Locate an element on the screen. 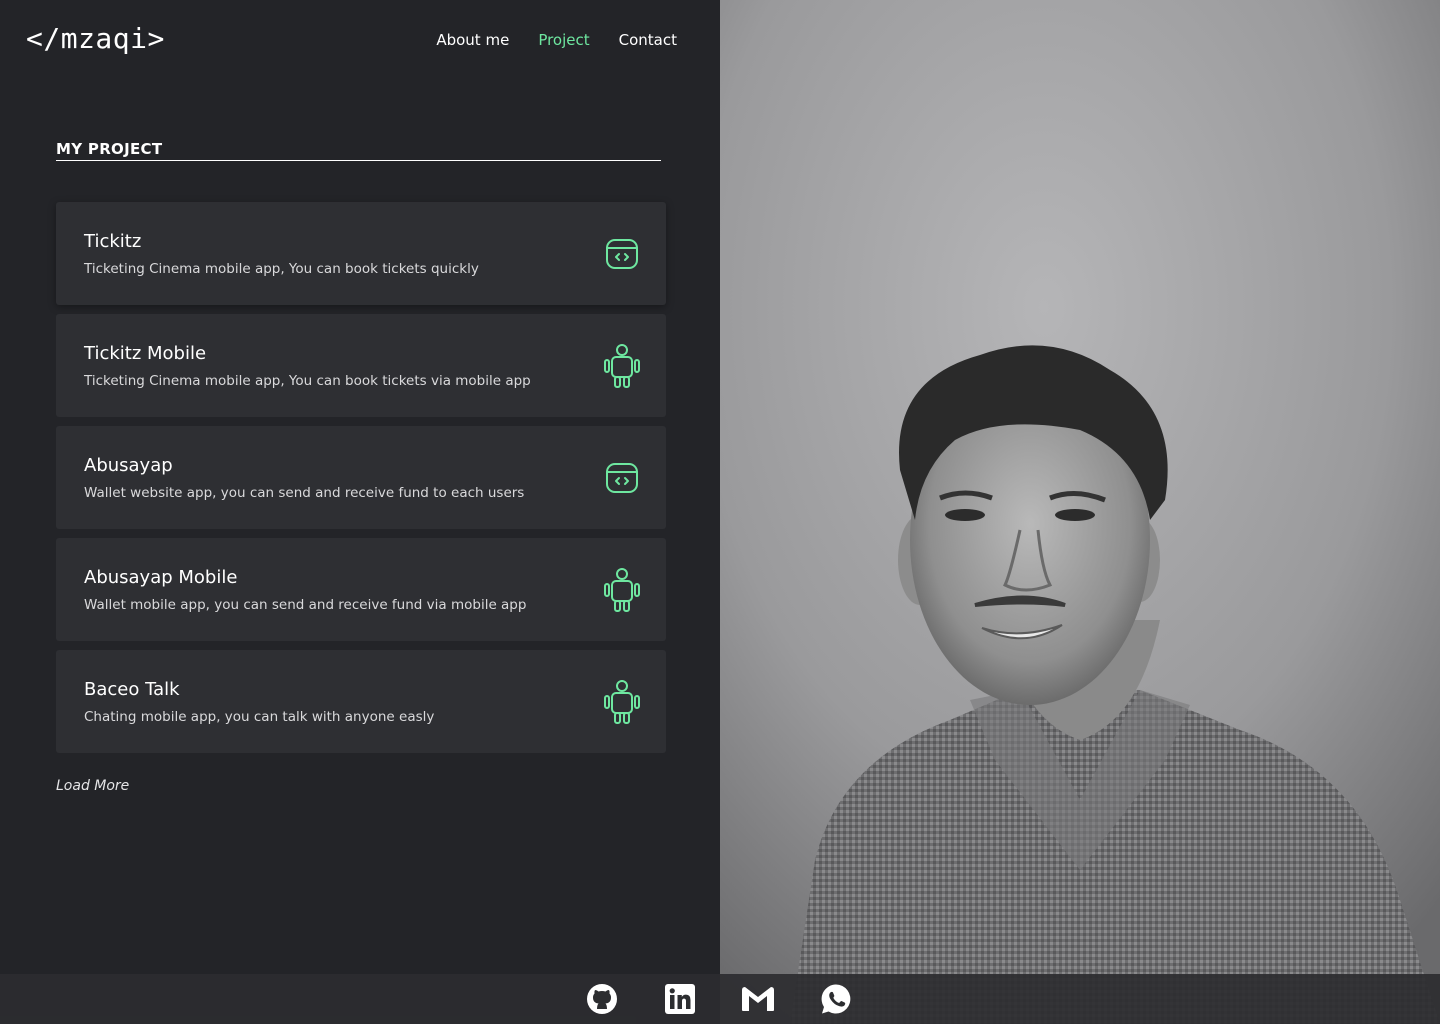  site-logo: </mzaqi> is located at coordinates (95, 38).